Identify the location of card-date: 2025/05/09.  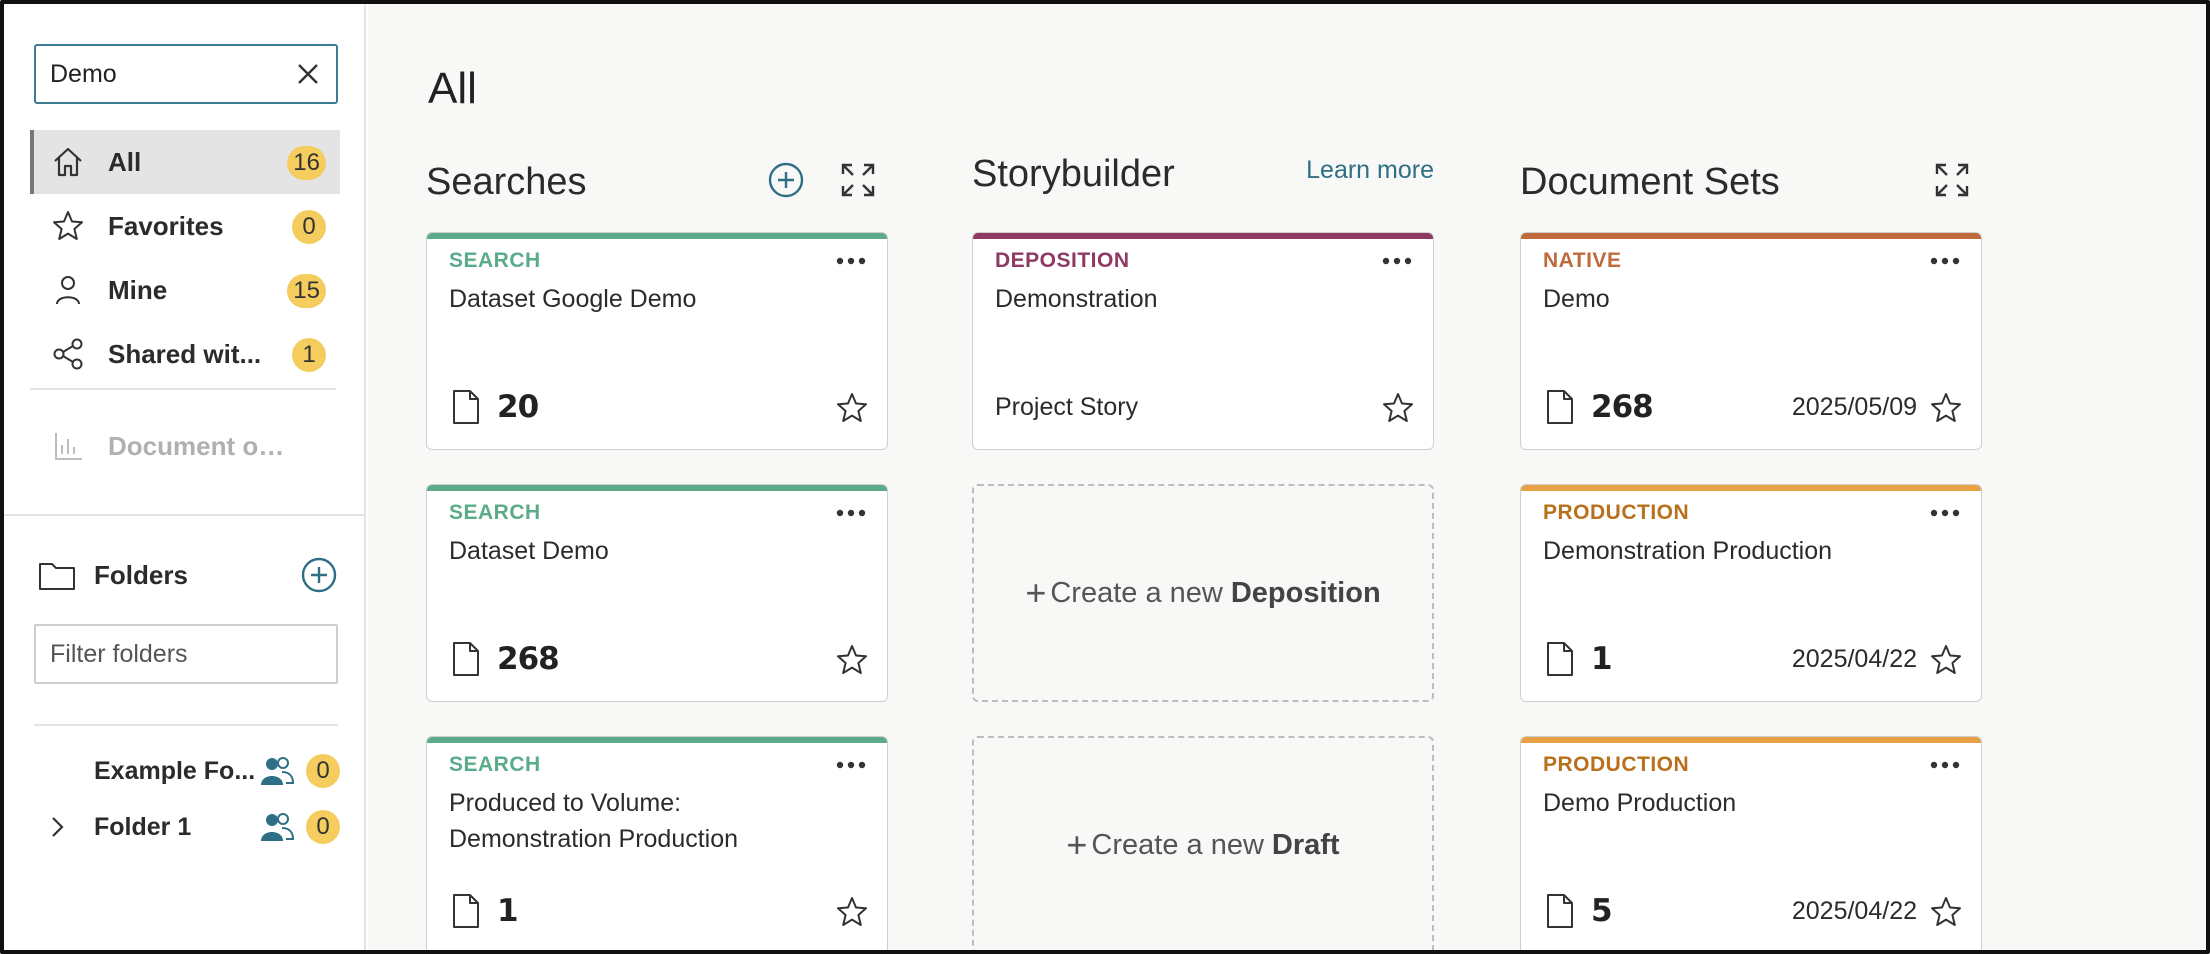
(1854, 407).